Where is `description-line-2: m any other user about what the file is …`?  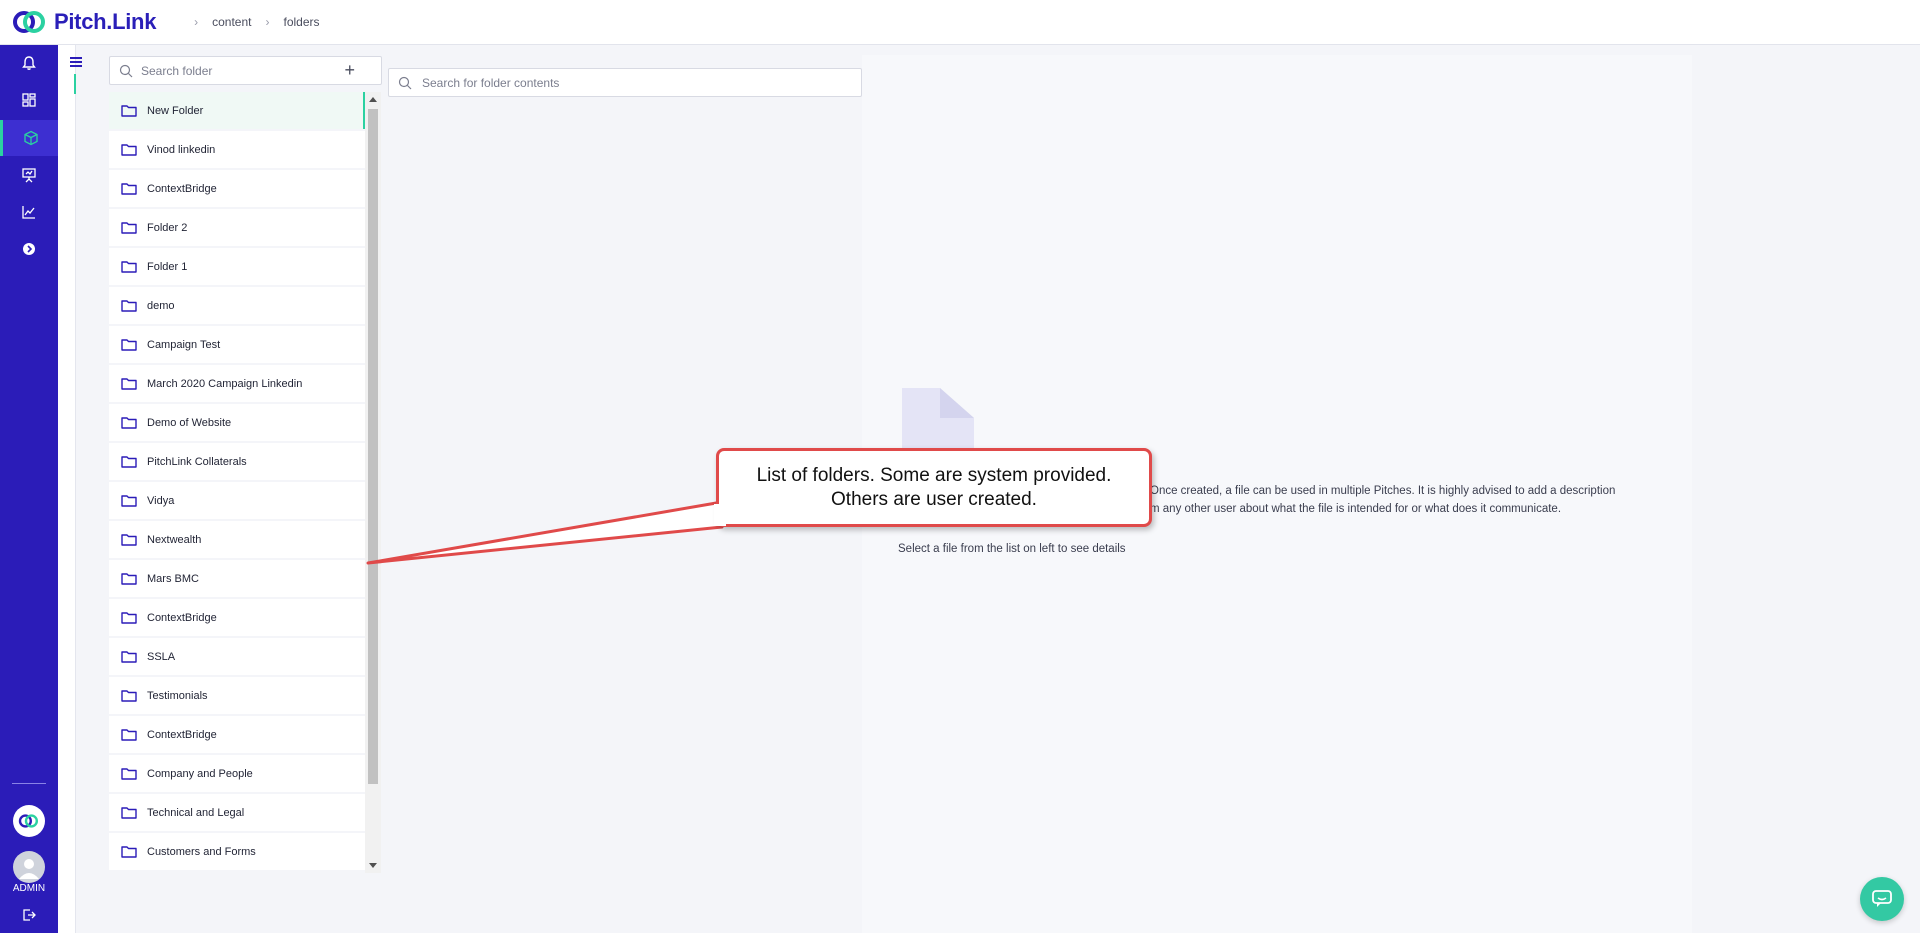 description-line-2: m any other user about what the file is … is located at coordinates (1356, 509).